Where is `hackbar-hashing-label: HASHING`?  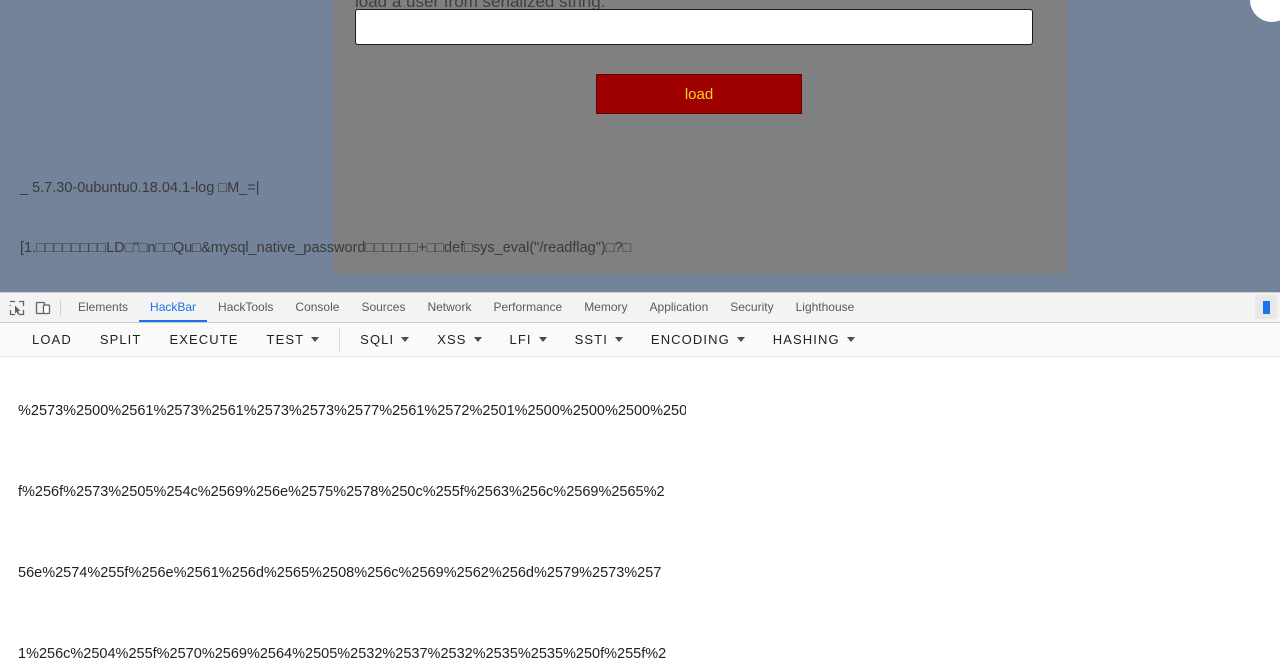 hackbar-hashing-label: HASHING is located at coordinates (806, 339).